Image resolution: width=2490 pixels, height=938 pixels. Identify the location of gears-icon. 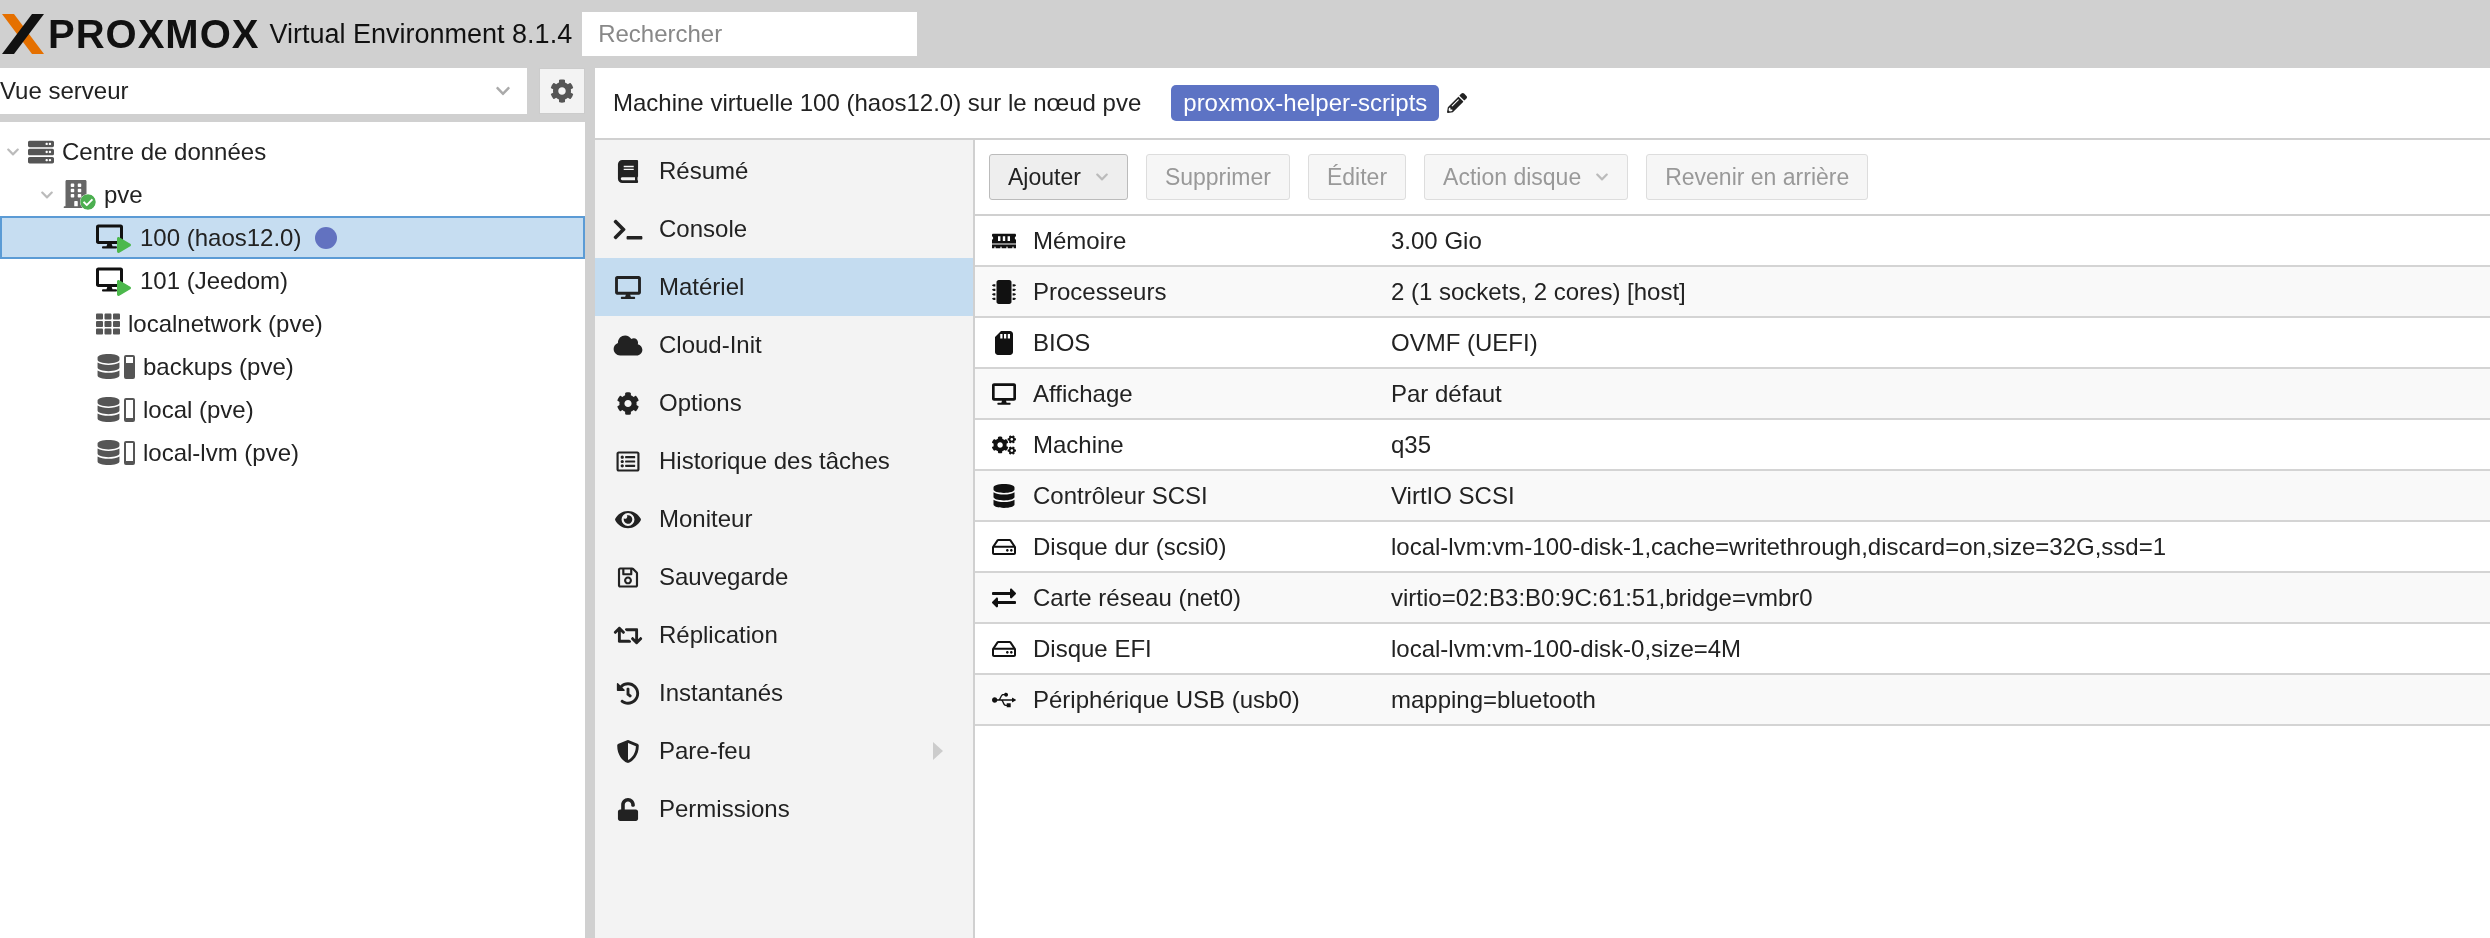
(1004, 444).